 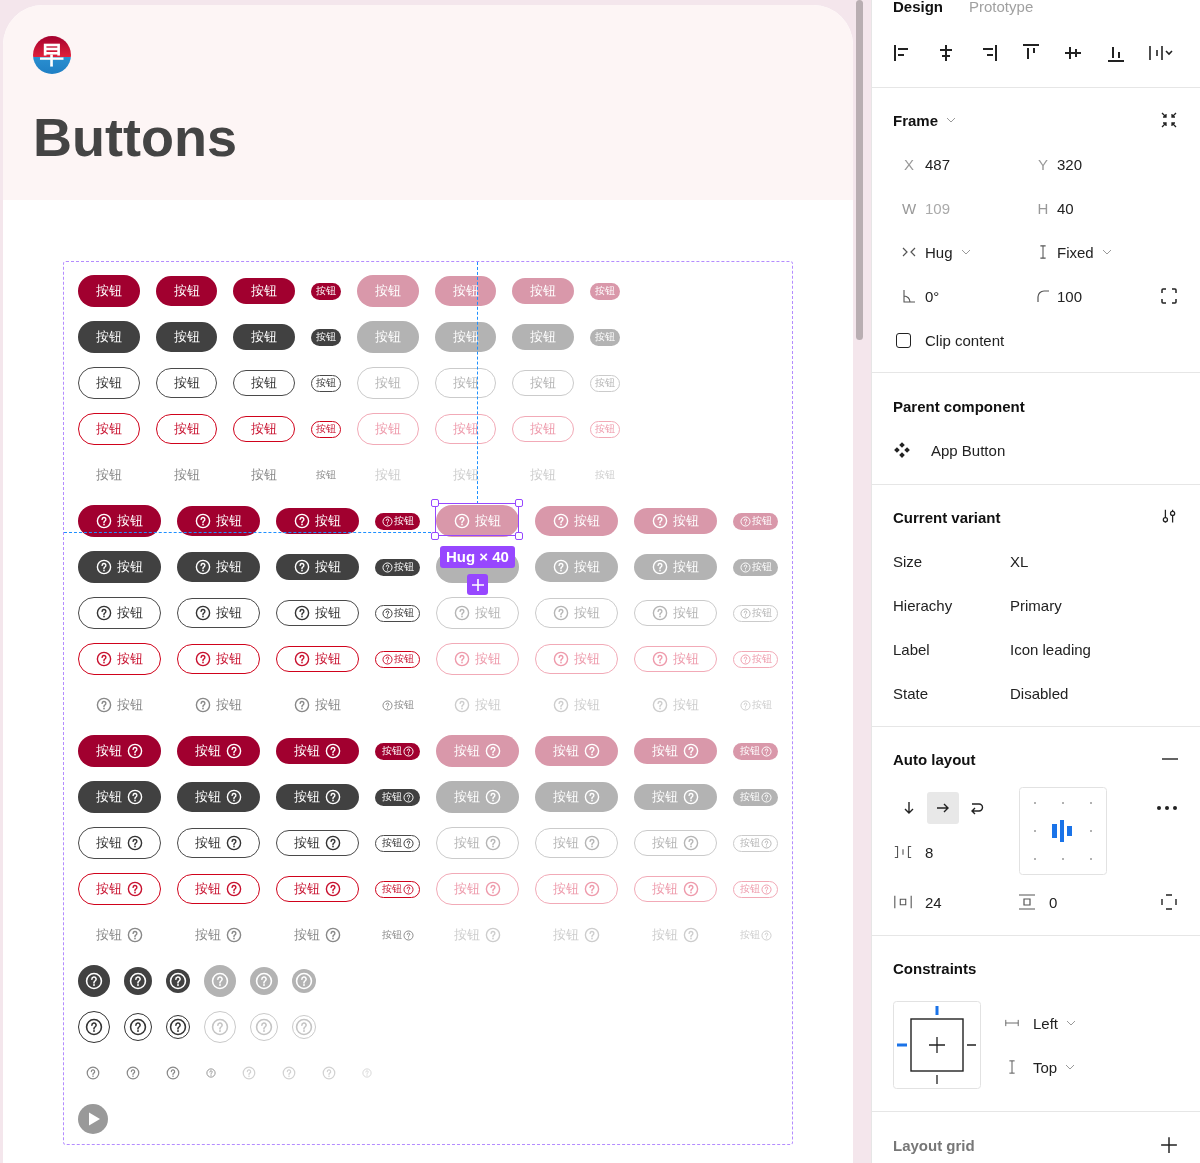 I want to click on field-label: W, so click(x=909, y=208).